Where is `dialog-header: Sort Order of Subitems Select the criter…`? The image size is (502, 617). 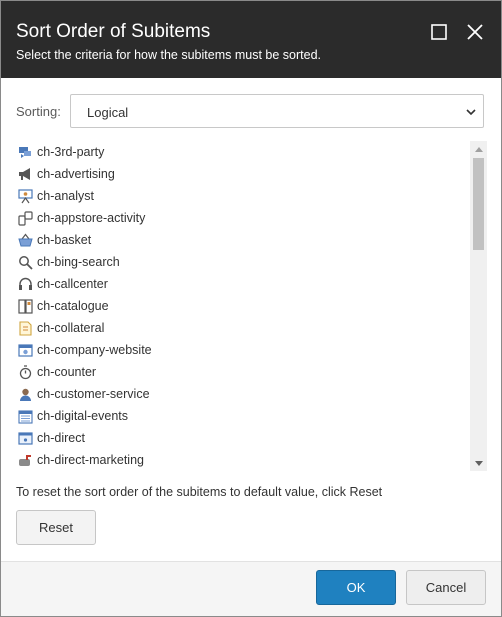 dialog-header: Sort Order of Subitems Select the criter… is located at coordinates (251, 39).